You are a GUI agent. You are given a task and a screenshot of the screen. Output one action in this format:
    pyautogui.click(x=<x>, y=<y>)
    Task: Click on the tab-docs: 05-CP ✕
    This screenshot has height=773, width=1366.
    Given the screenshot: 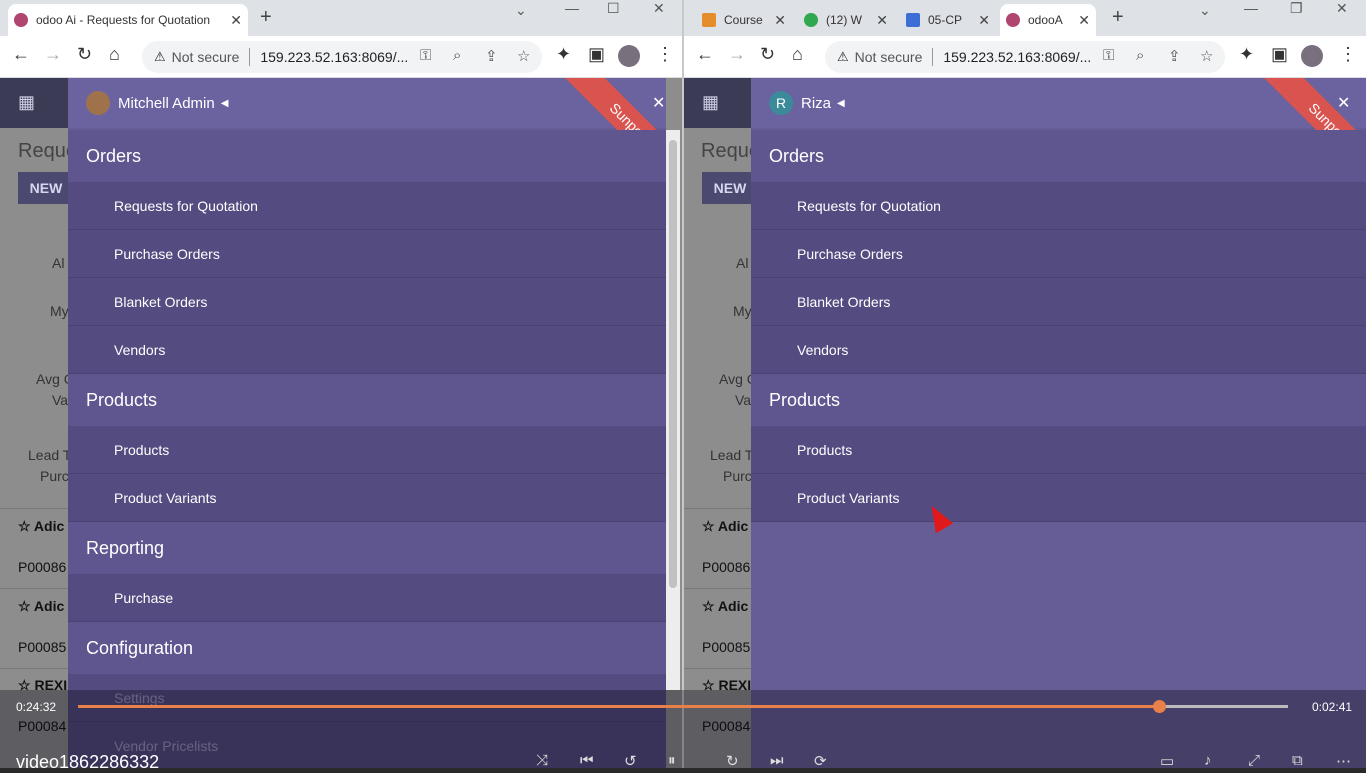 What is the action you would take?
    pyautogui.click(x=948, y=20)
    